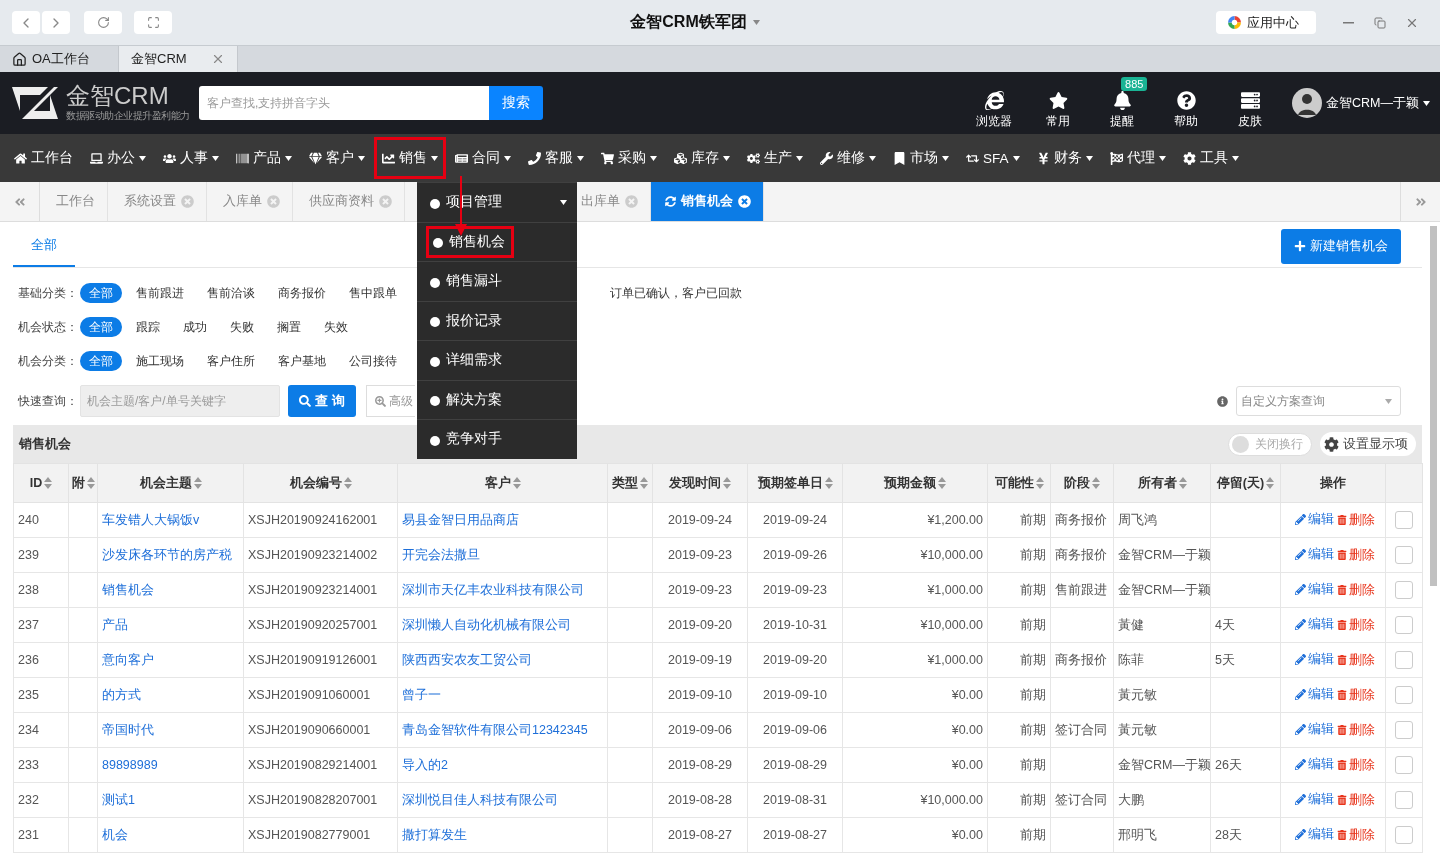 The image size is (1440, 860). Describe the element at coordinates (1122, 103) in the screenshot. I see `toolbar-button: 提醒 885` at that location.